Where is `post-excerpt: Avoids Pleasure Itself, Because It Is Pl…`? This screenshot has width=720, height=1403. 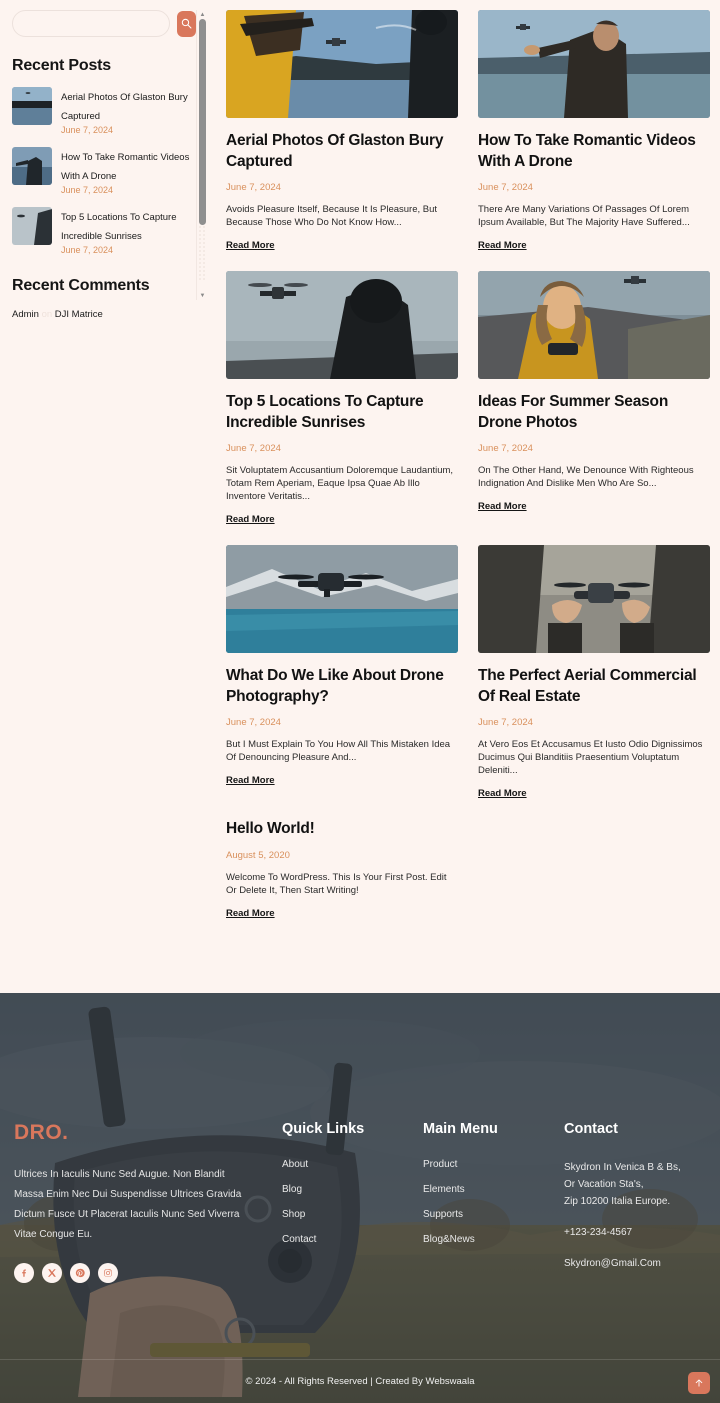
post-excerpt: Avoids Pleasure Itself, Because It Is Pl… is located at coordinates (332, 216).